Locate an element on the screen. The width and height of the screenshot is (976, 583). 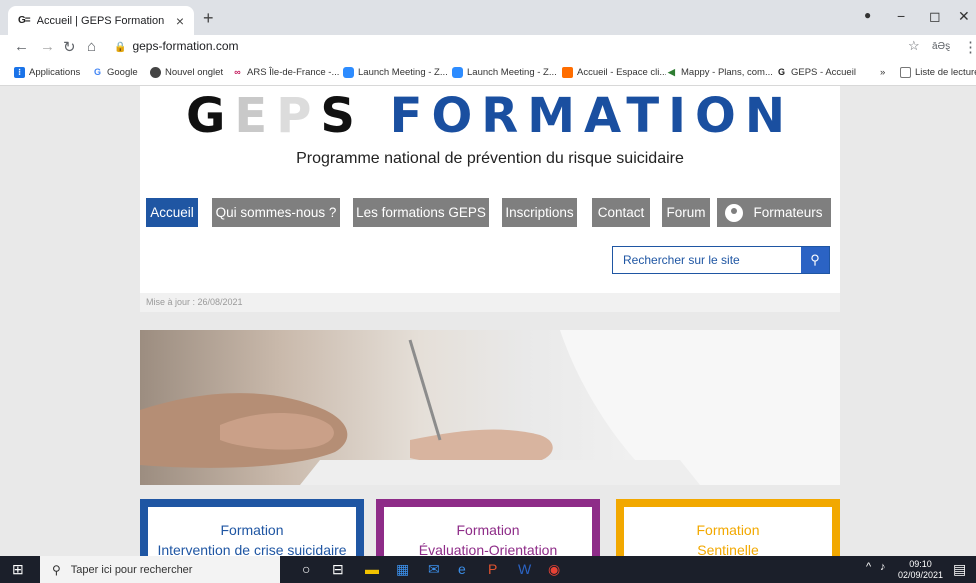
close-tab-icon: × is located at coordinates (180, 21).